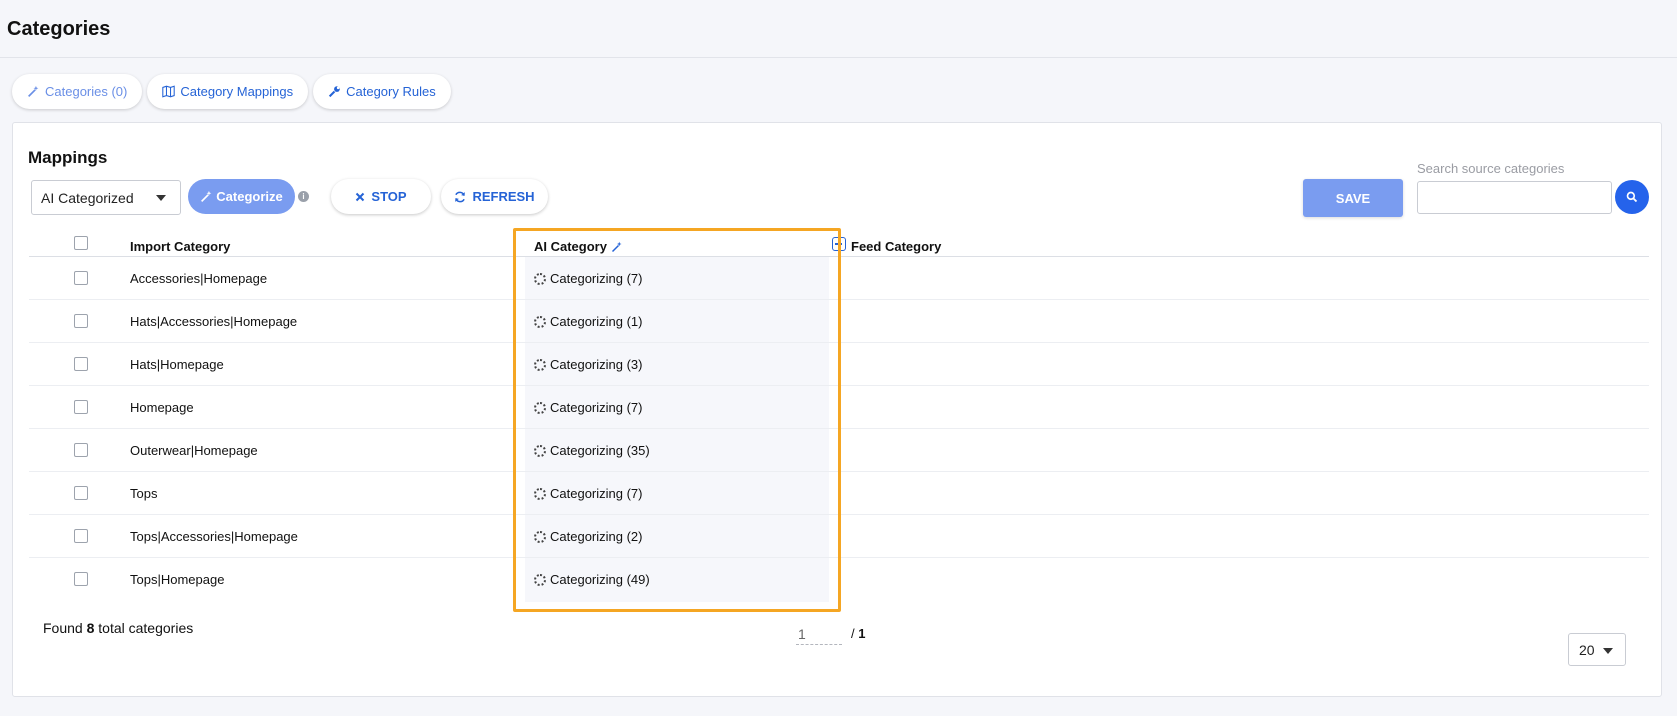 This screenshot has width=1677, height=716. I want to click on tab-category-mappings: Category Mappings, so click(228, 91).